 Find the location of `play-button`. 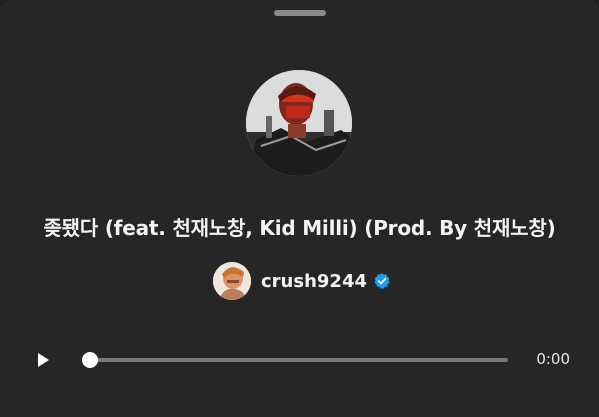

play-button is located at coordinates (42, 360).